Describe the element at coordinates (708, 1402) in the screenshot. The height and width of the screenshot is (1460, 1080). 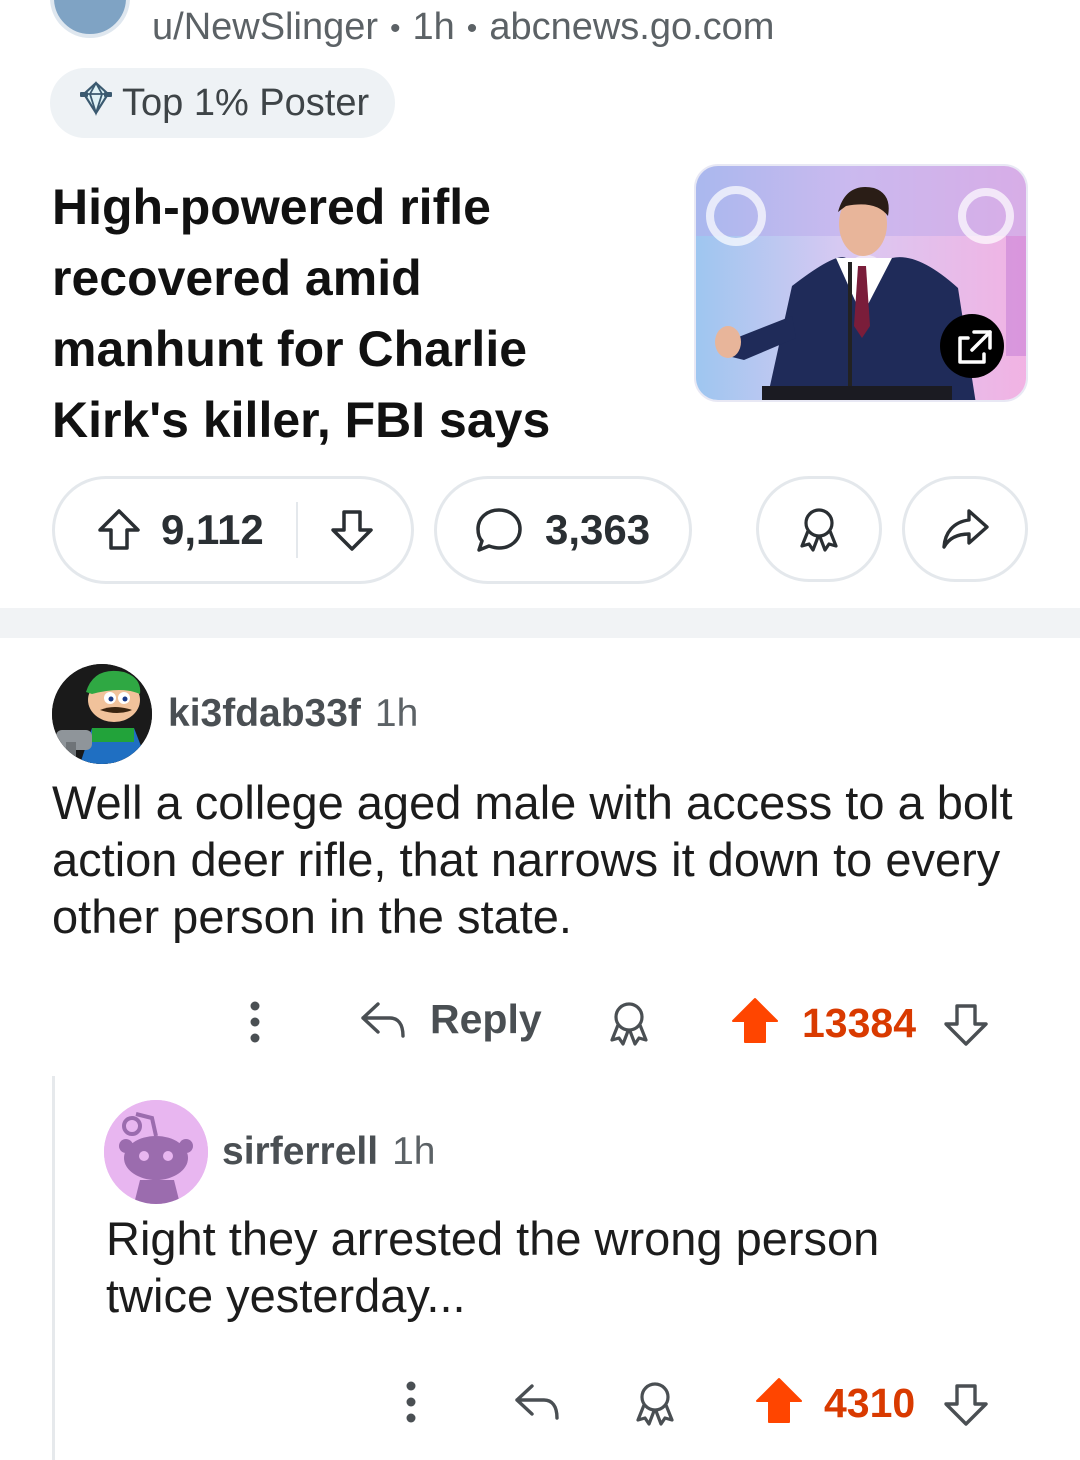
I see `reply-actions: 4310` at that location.